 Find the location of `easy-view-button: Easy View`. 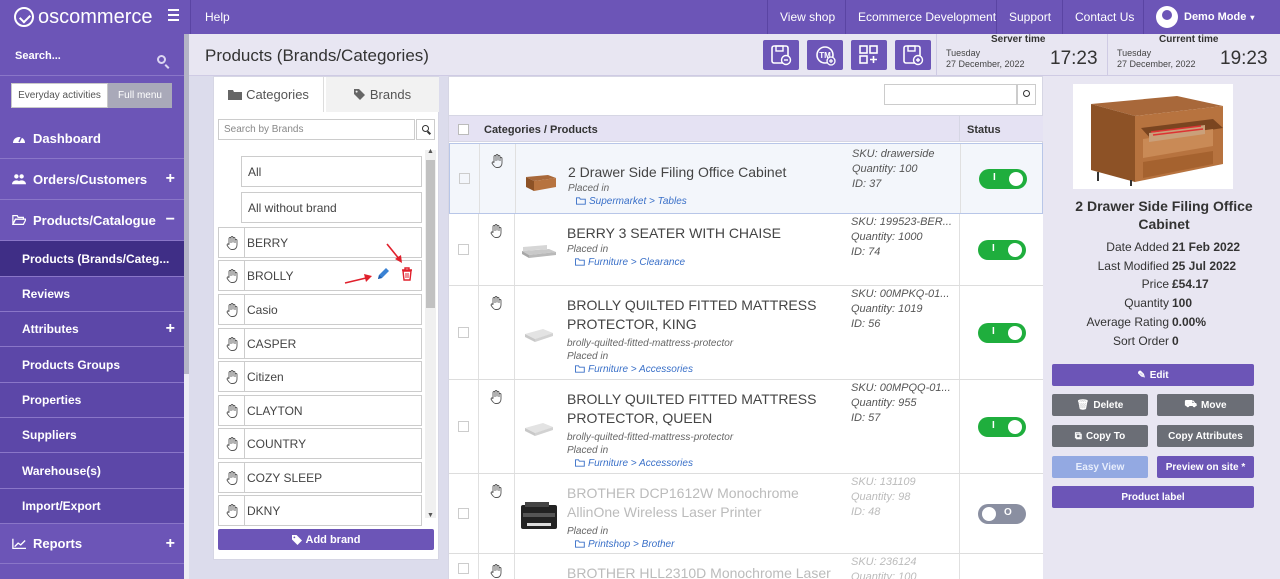

easy-view-button: Easy View is located at coordinates (1100, 467).